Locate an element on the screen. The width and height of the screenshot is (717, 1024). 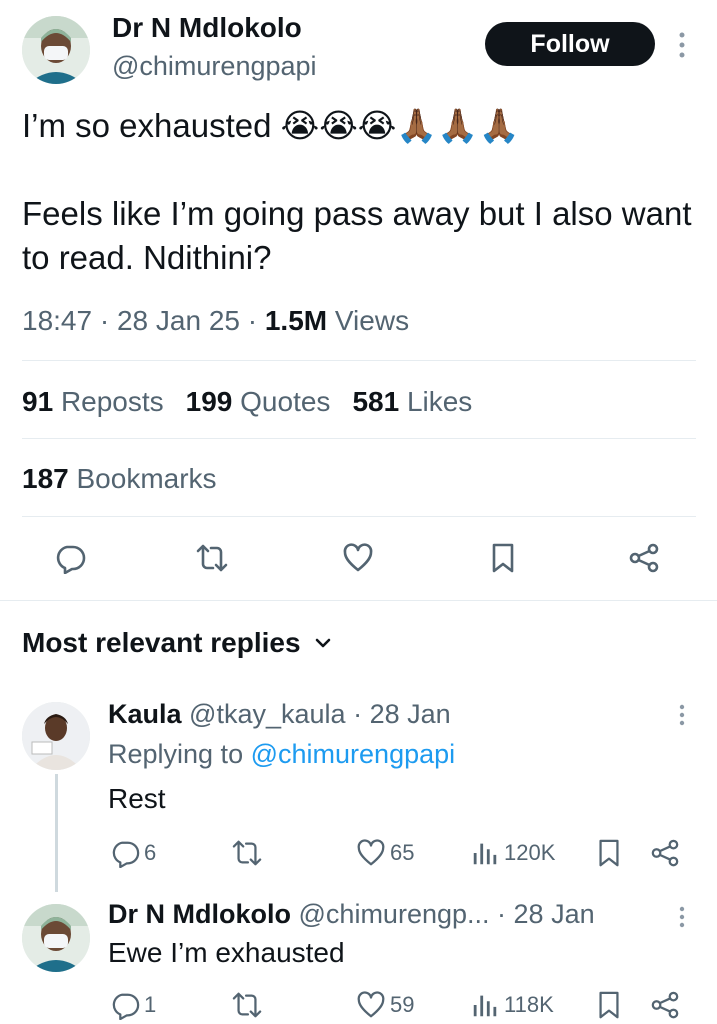
reply-header: Dr N Mdlokolo @chimurengp... · 28 Jan is located at coordinates (351, 914).